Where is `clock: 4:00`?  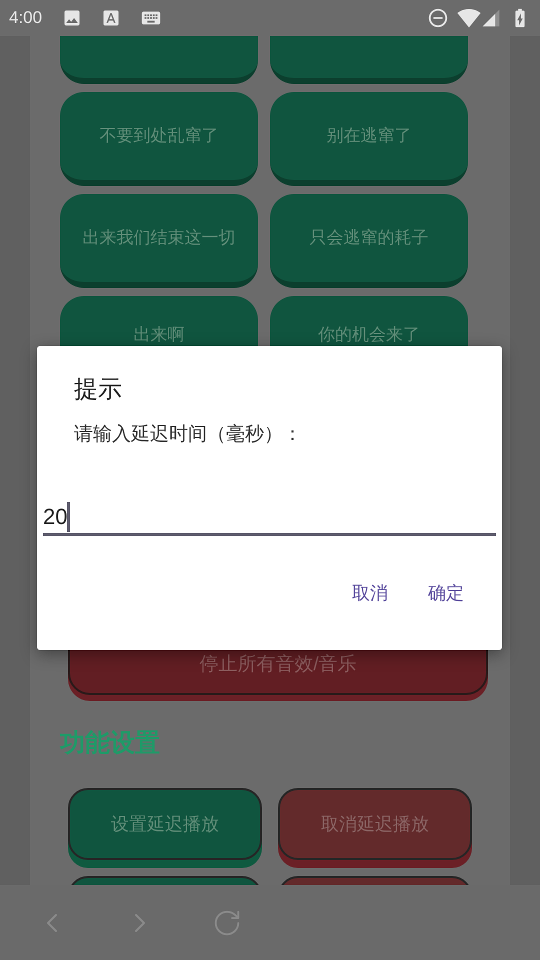
clock: 4:00 is located at coordinates (25, 18).